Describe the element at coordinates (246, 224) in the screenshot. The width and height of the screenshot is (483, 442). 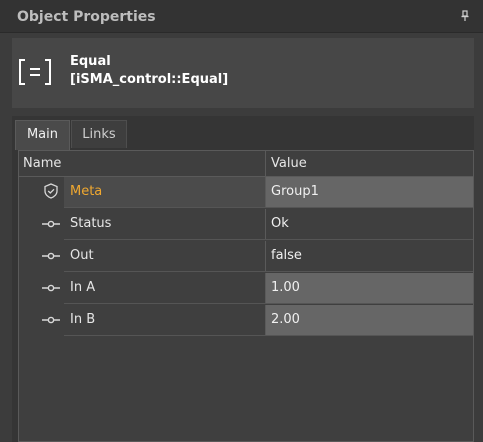
I see `property-row-status: Status Ok` at that location.